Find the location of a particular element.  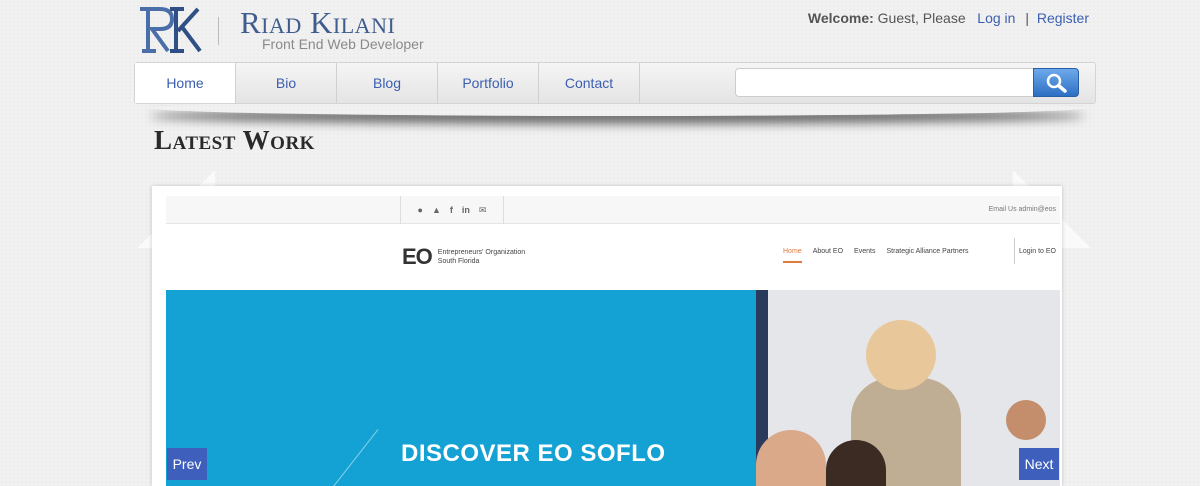

facebook-icon: f is located at coordinates (451, 210).